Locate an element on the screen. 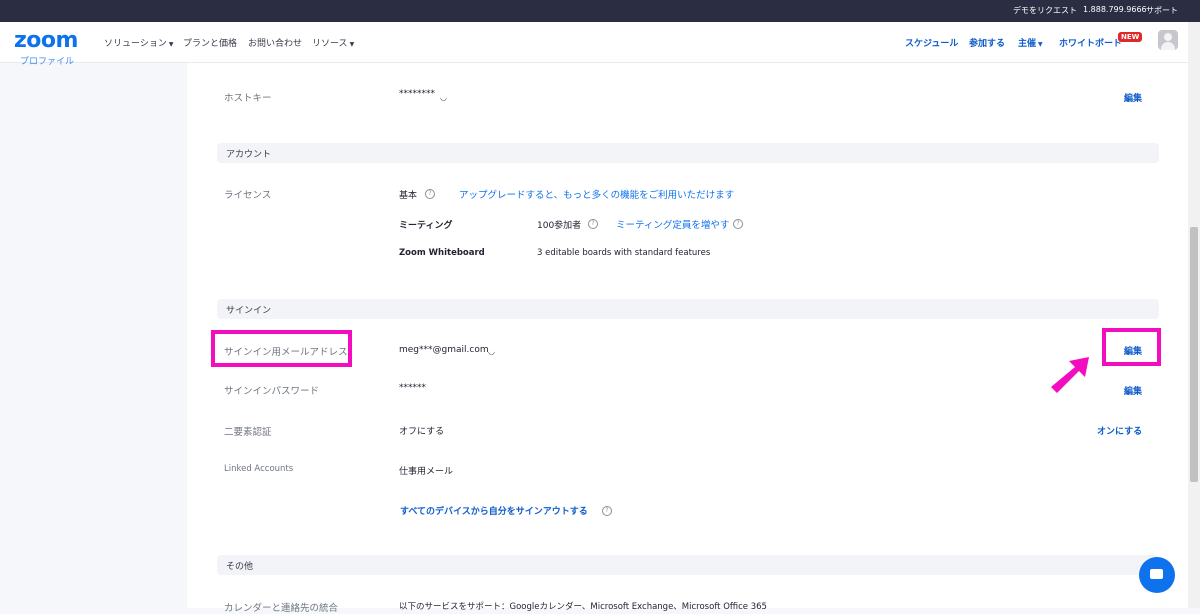 The image size is (1200, 614). request-demo-link: デモをリクエスト is located at coordinates (1045, 10).